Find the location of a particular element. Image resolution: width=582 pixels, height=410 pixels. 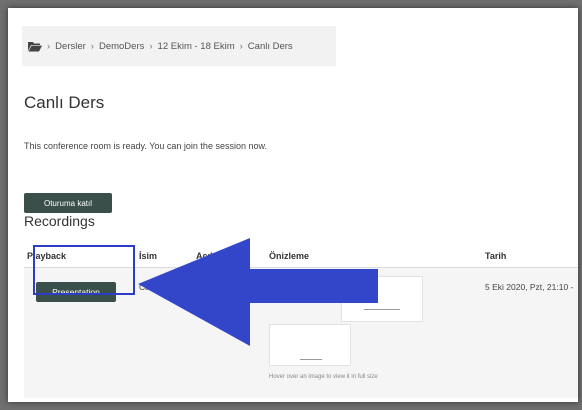

arrow-shape is located at coordinates (258, 292).